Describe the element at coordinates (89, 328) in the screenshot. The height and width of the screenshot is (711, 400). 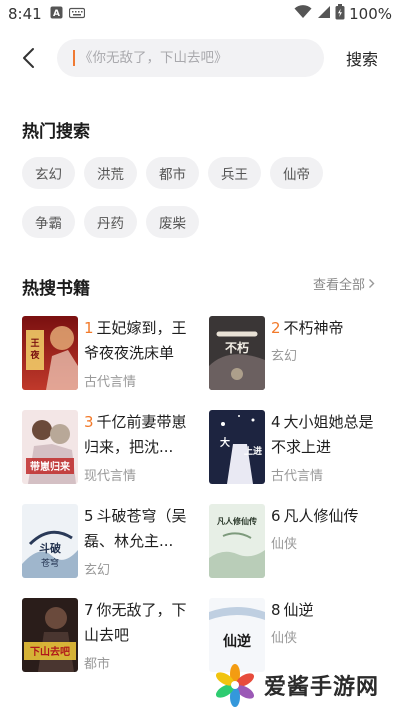
I see `book-rank: 1` at that location.